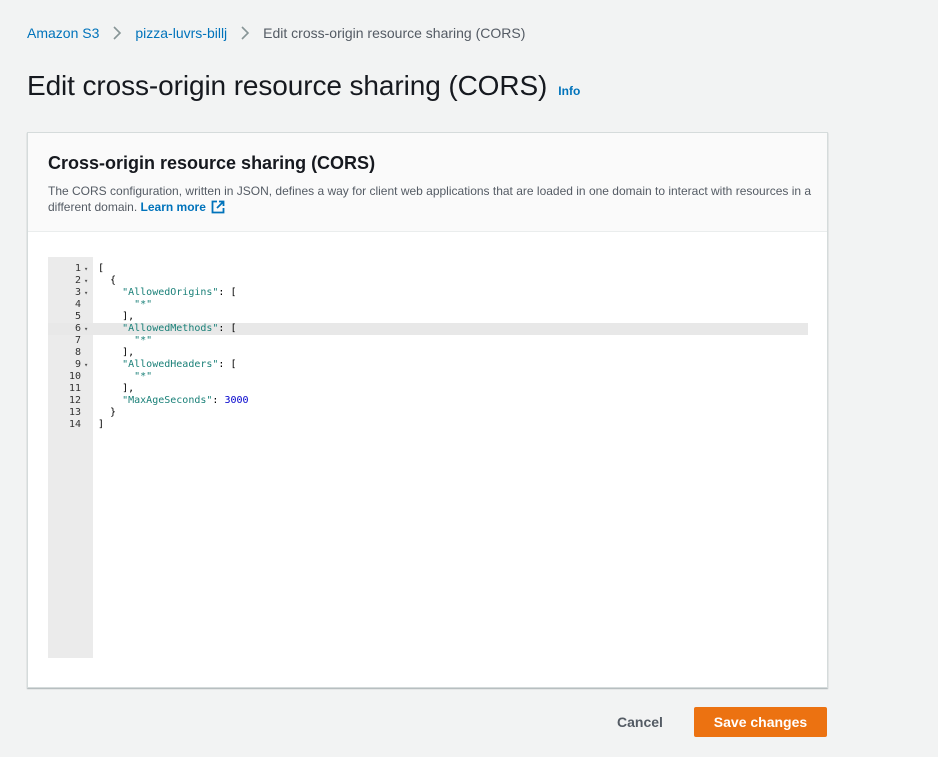 The width and height of the screenshot is (938, 757). I want to click on line-number: 6, so click(77, 328).